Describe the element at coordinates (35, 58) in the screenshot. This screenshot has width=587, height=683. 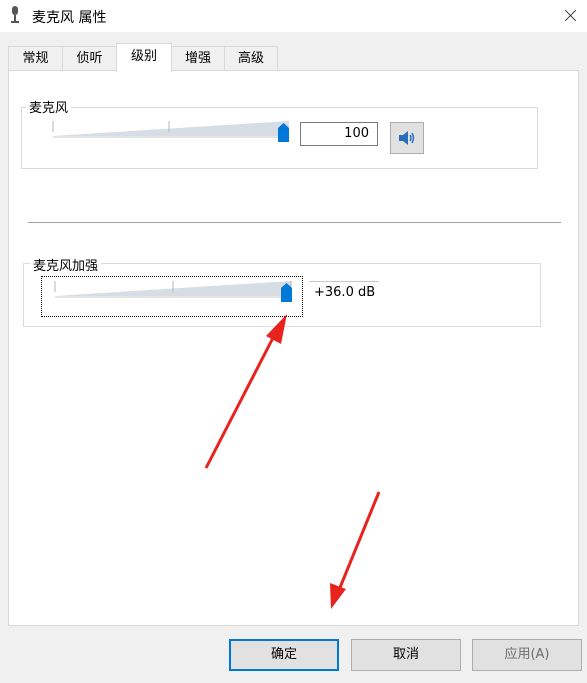
I see `tab-general: 常规` at that location.